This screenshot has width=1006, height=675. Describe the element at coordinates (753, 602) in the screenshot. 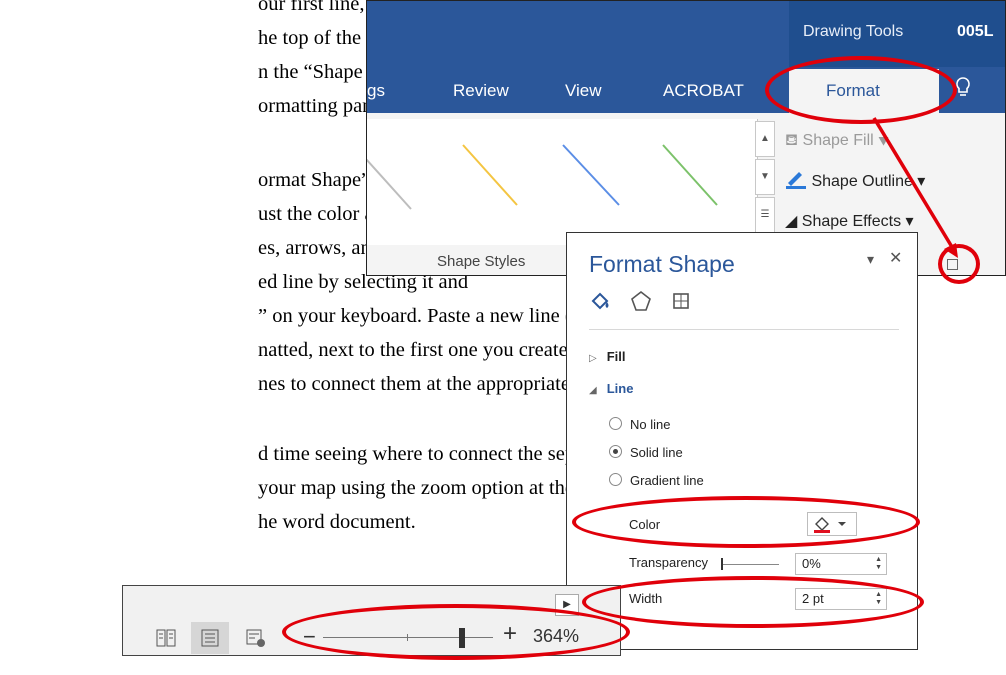

I see `annotation-oval-width` at that location.